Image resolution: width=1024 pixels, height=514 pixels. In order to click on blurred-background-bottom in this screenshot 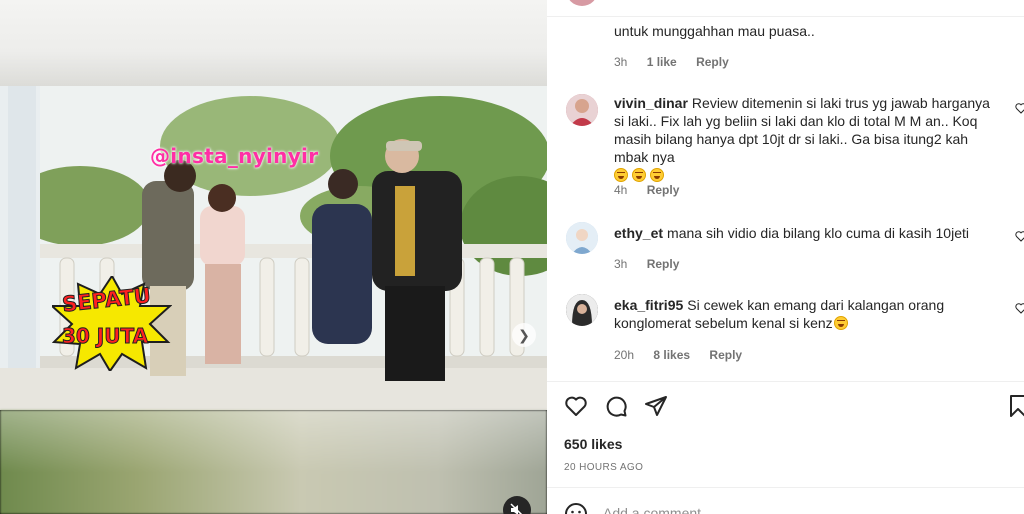, I will do `click(273, 462)`.